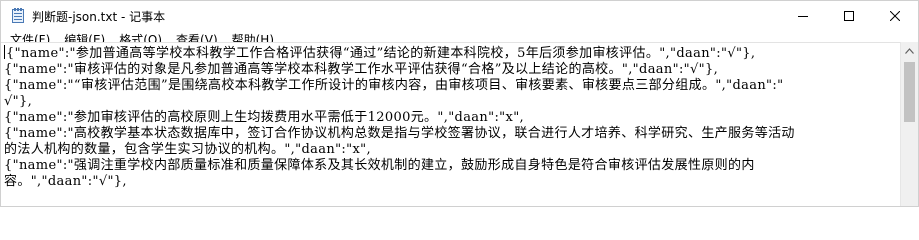 The width and height of the screenshot is (919, 240). What do you see at coordinates (909, 124) in the screenshot?
I see `vertical-scrollbar` at bounding box center [909, 124].